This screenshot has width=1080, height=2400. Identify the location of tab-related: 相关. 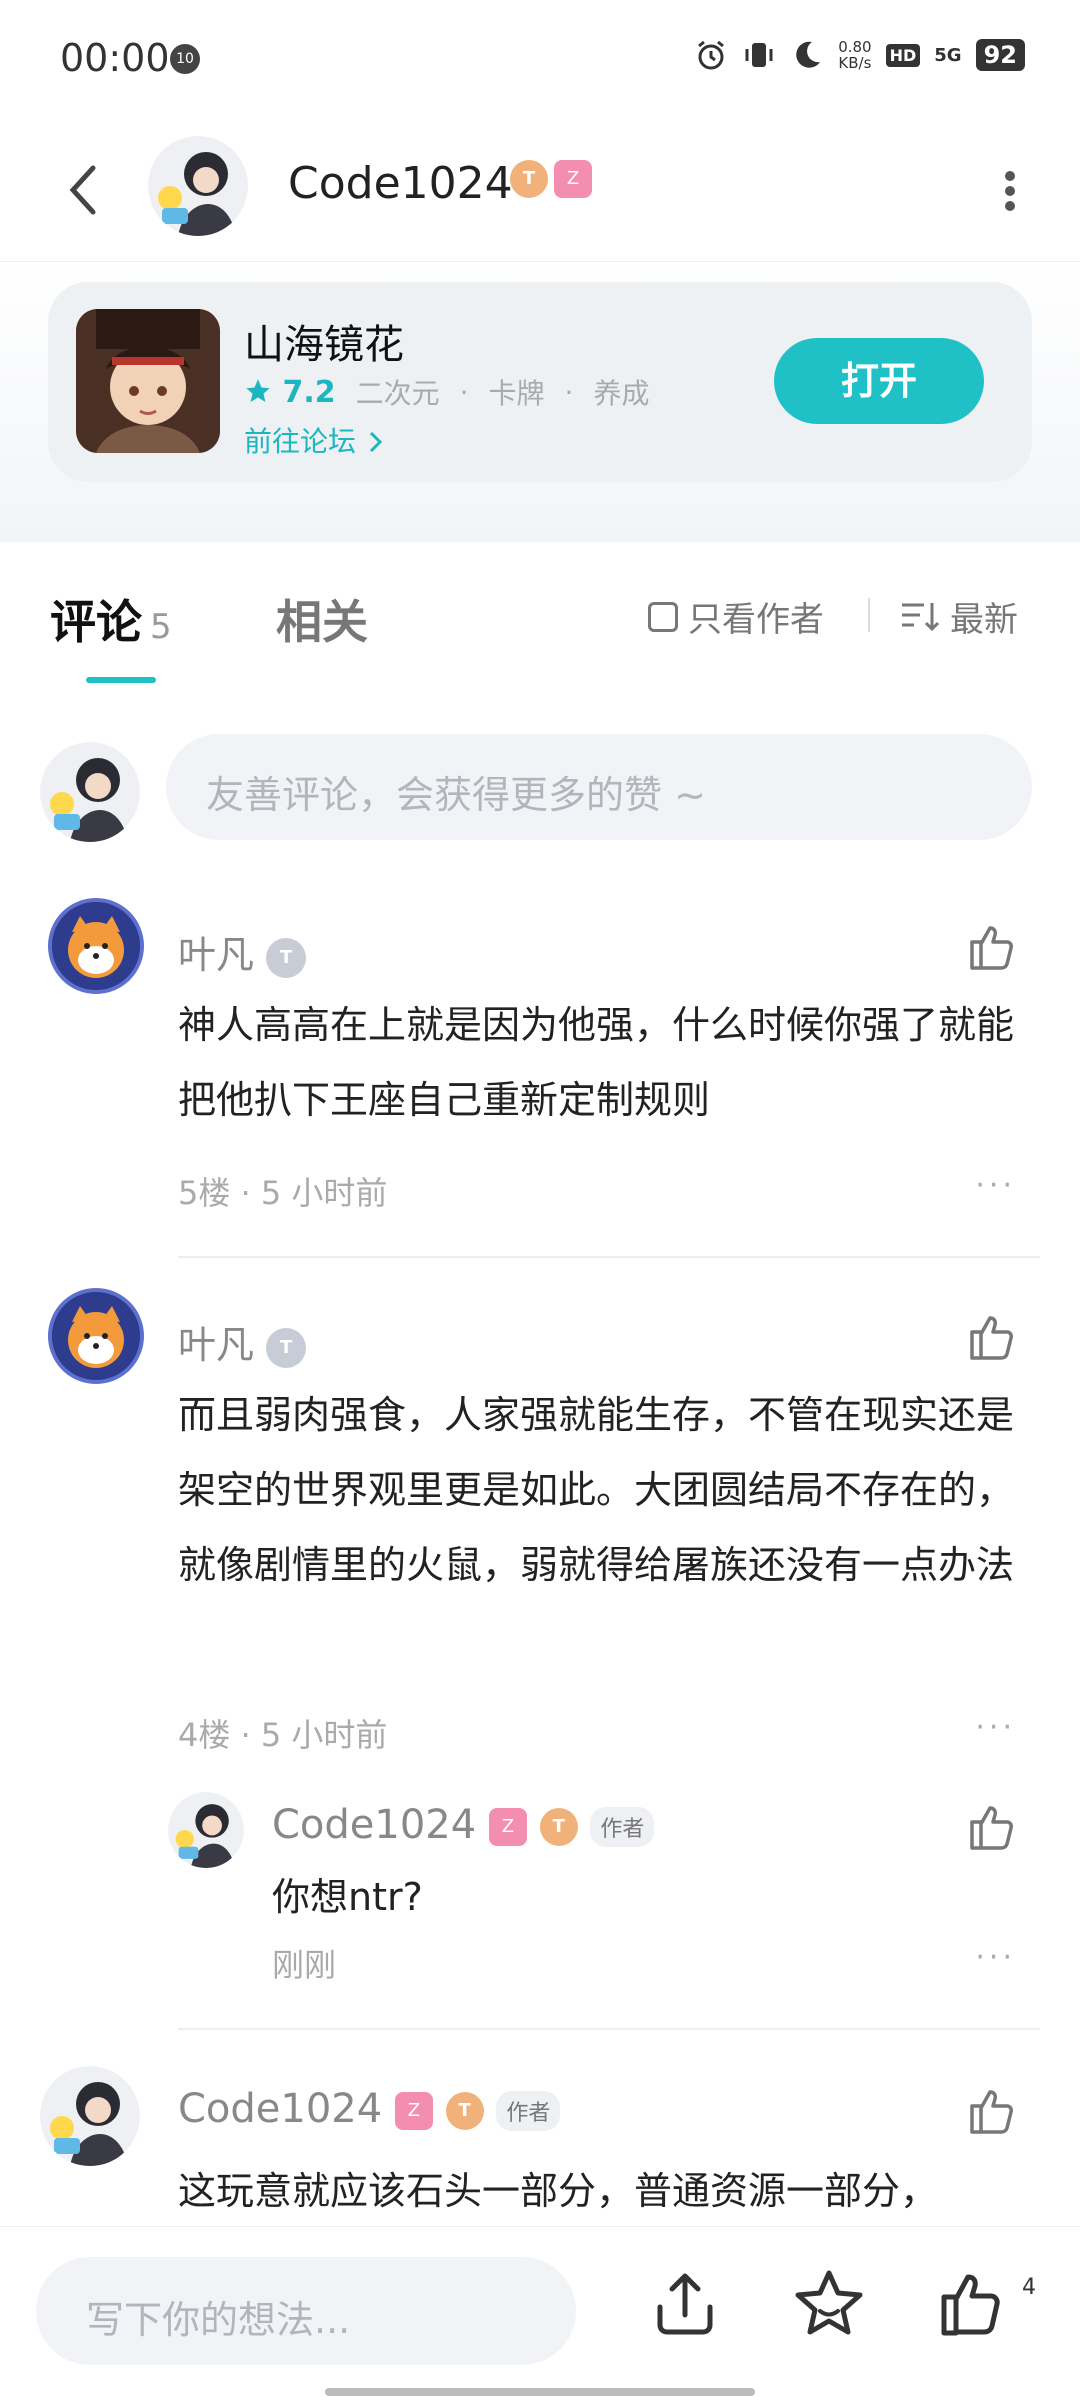
(322, 619).